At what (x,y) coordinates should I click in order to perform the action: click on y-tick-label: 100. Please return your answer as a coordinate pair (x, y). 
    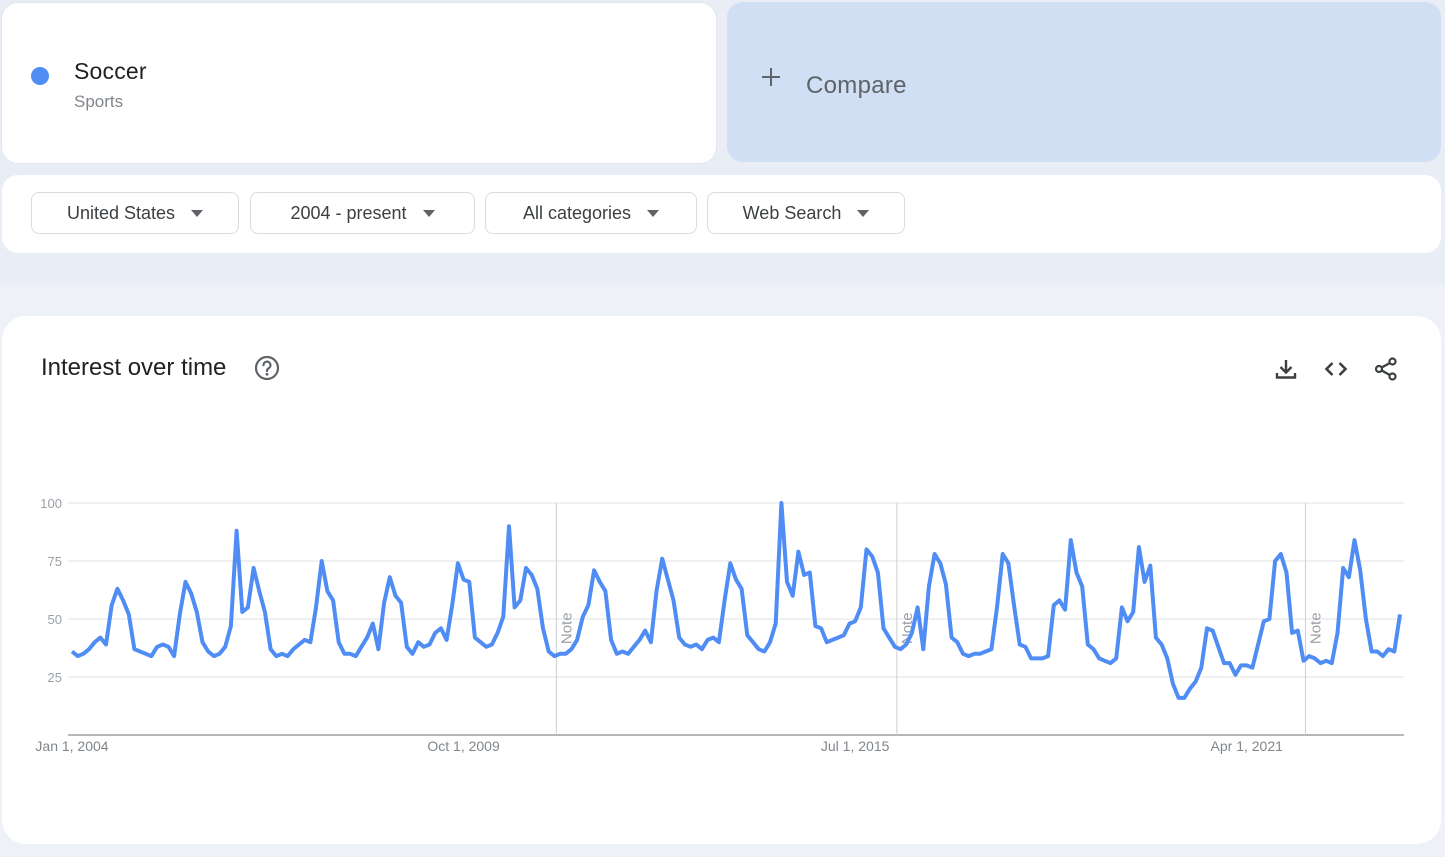
    Looking at the image, I should click on (51, 503).